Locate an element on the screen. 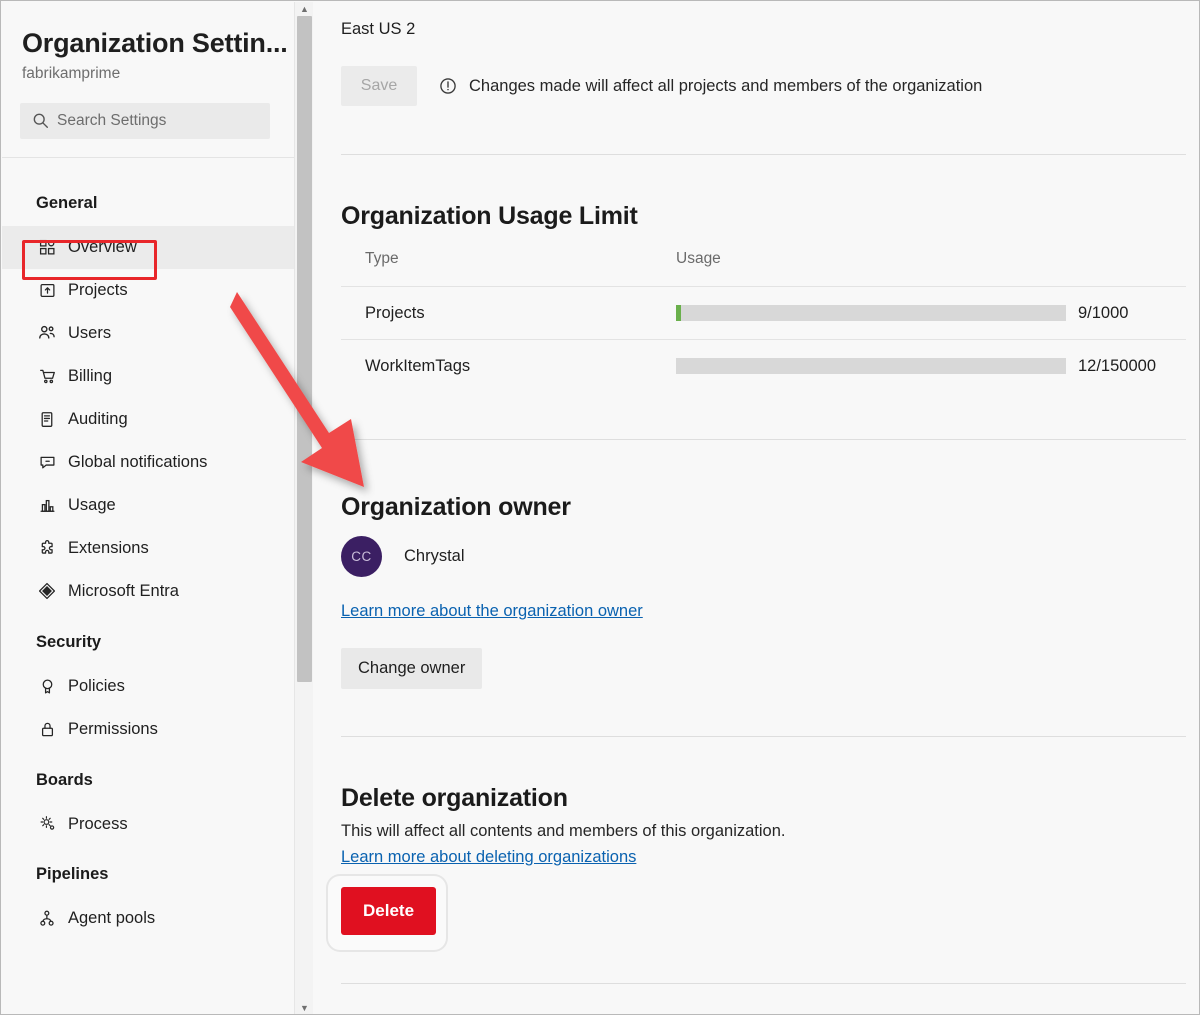  table-row: WorkItemTags 12/150000 is located at coordinates (763, 366).